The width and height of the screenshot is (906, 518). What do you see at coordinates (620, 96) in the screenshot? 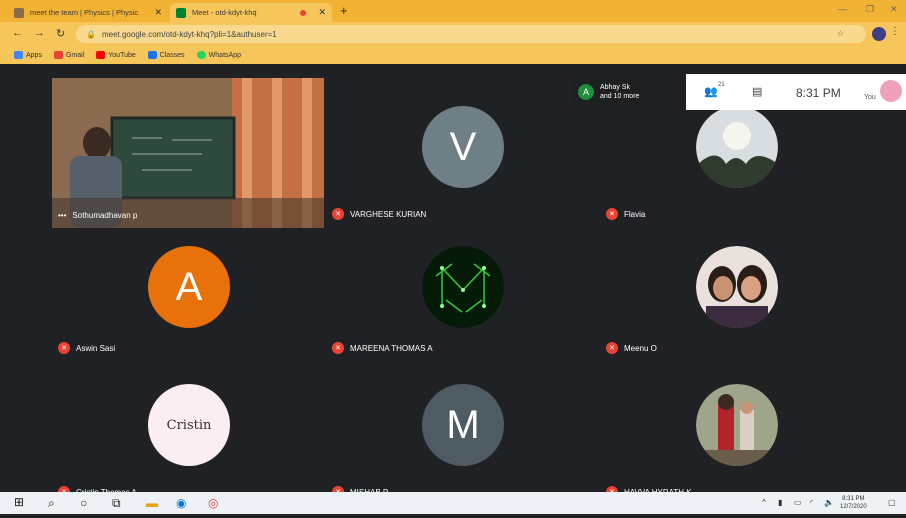
I see `presenter-more: and 10 more` at bounding box center [620, 96].